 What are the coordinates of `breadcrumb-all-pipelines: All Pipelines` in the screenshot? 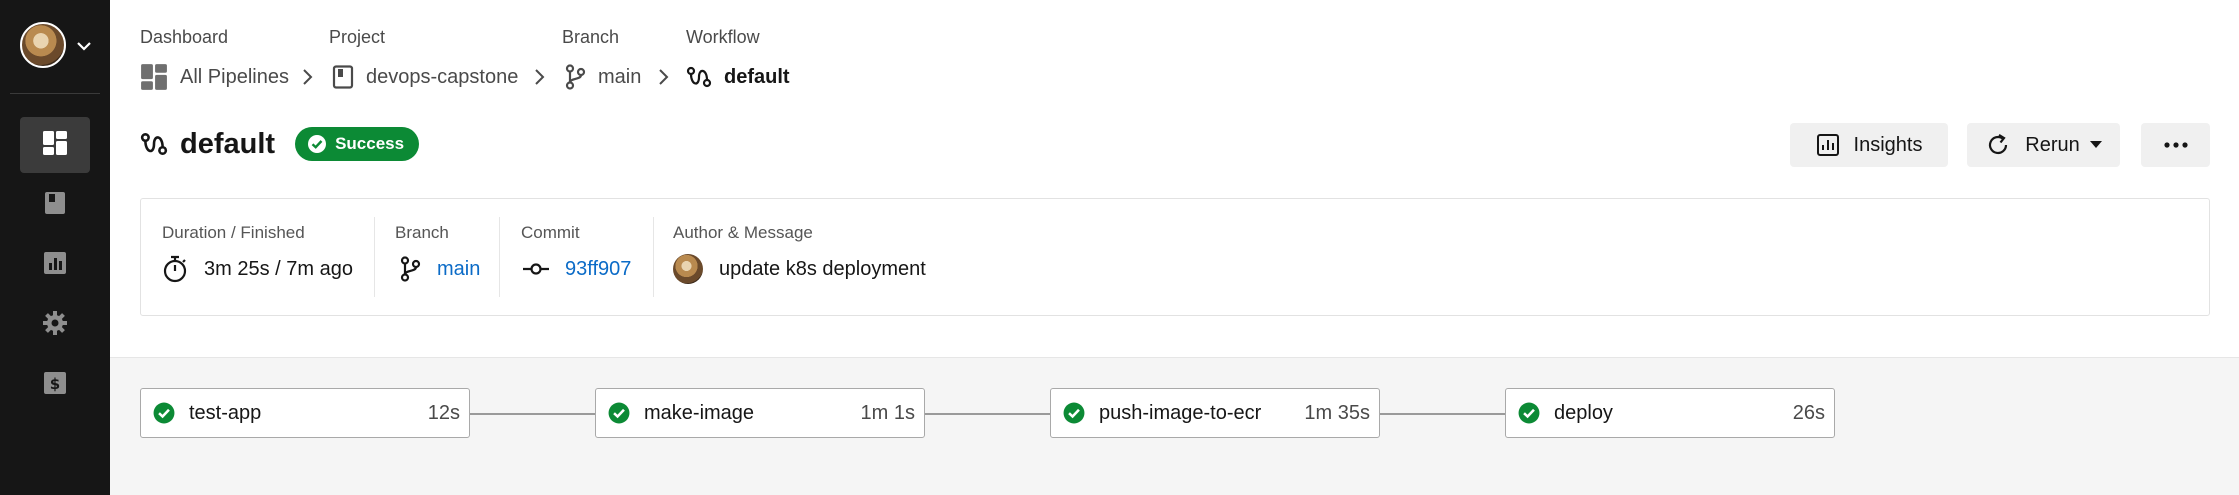 It's located at (214, 77).